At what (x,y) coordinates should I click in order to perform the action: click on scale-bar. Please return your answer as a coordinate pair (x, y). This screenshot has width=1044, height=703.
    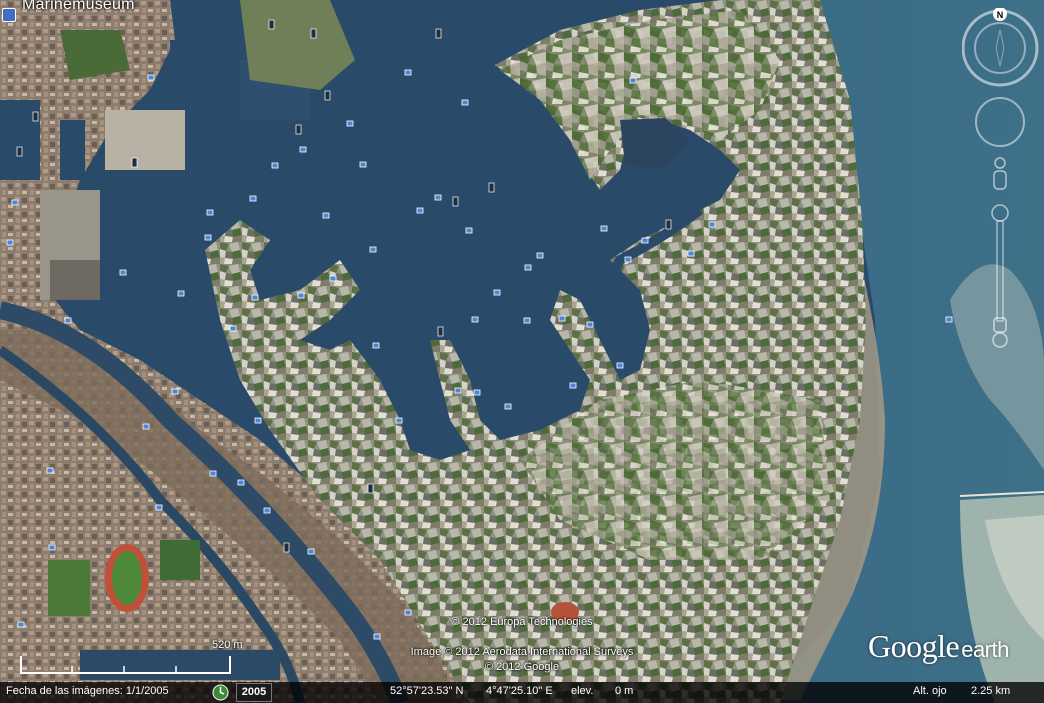
    Looking at the image, I should click on (125, 665).